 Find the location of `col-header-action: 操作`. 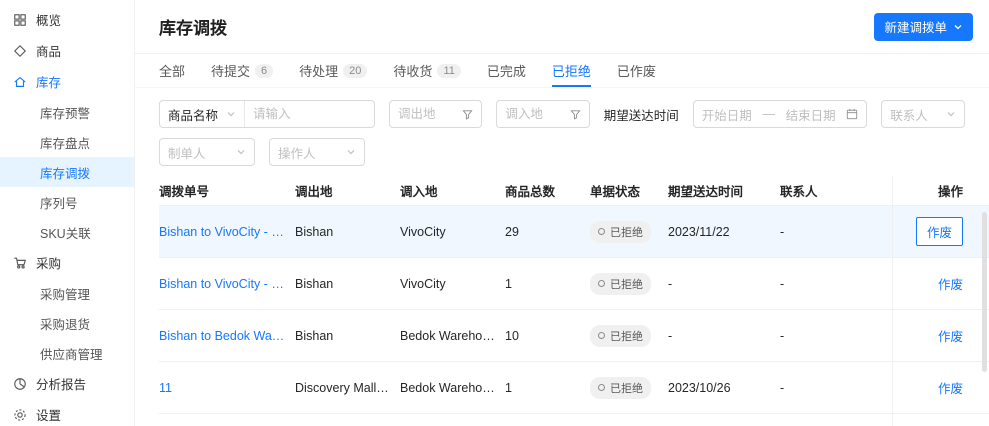

col-header-action: 操作 is located at coordinates (940, 190).